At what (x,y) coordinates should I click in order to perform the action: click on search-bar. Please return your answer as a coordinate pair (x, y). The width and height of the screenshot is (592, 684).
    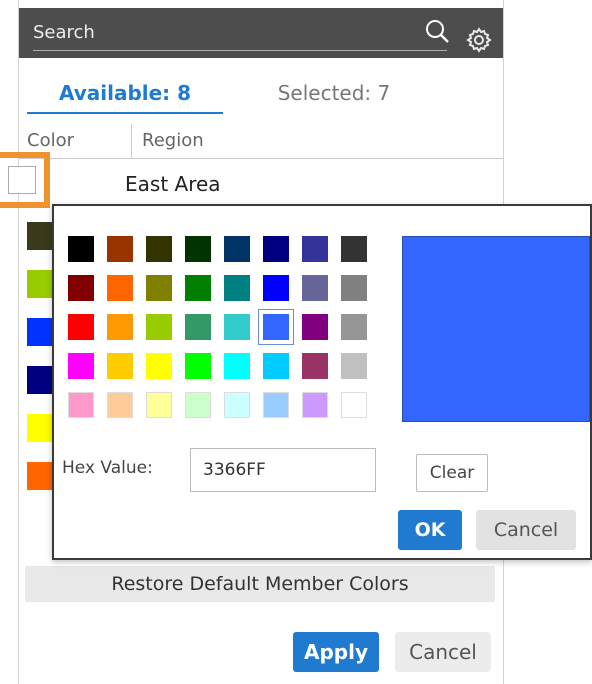
    Looking at the image, I should click on (261, 33).